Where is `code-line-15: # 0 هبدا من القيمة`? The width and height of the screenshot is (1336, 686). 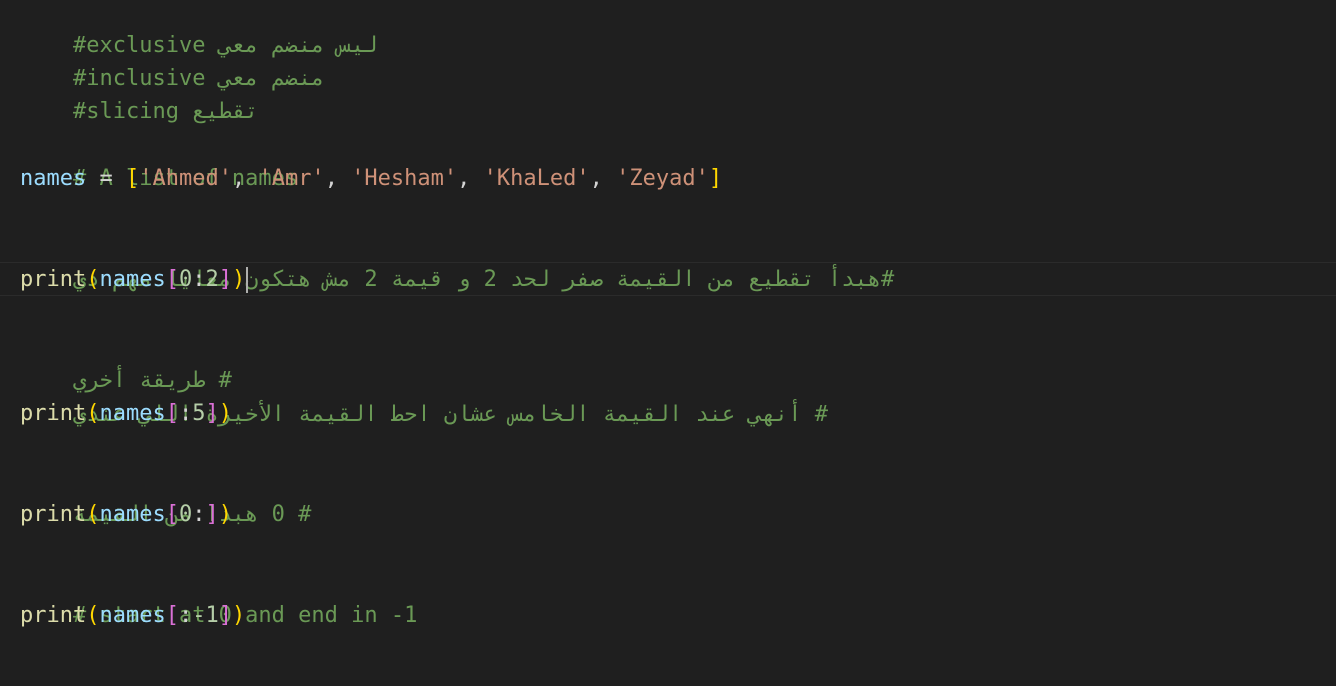
code-line-15: # 0 هبدا من القيمة is located at coordinates (668, 495).